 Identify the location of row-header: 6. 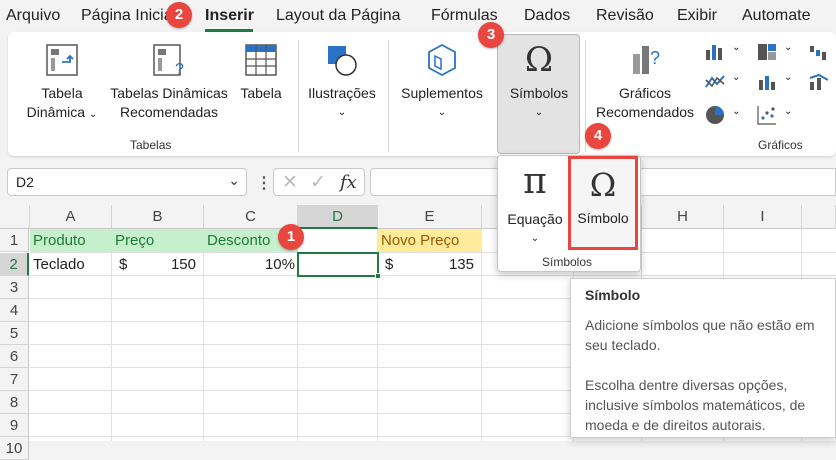
(14, 356).